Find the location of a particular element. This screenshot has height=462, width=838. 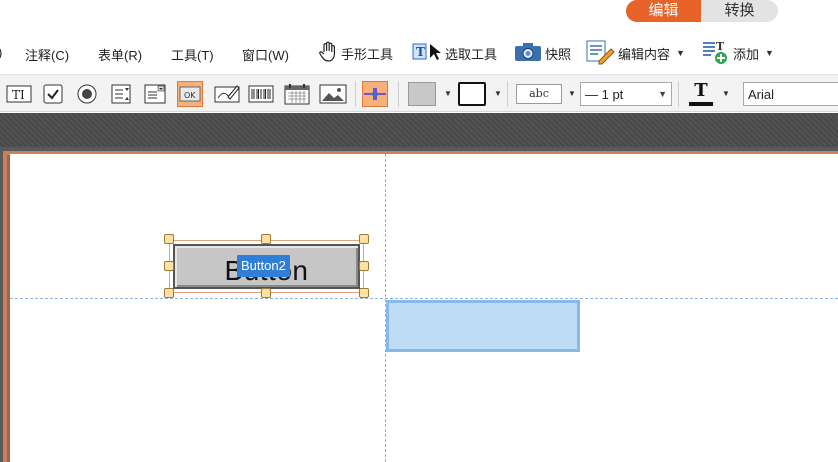

selected-field-area is located at coordinates (483, 326).